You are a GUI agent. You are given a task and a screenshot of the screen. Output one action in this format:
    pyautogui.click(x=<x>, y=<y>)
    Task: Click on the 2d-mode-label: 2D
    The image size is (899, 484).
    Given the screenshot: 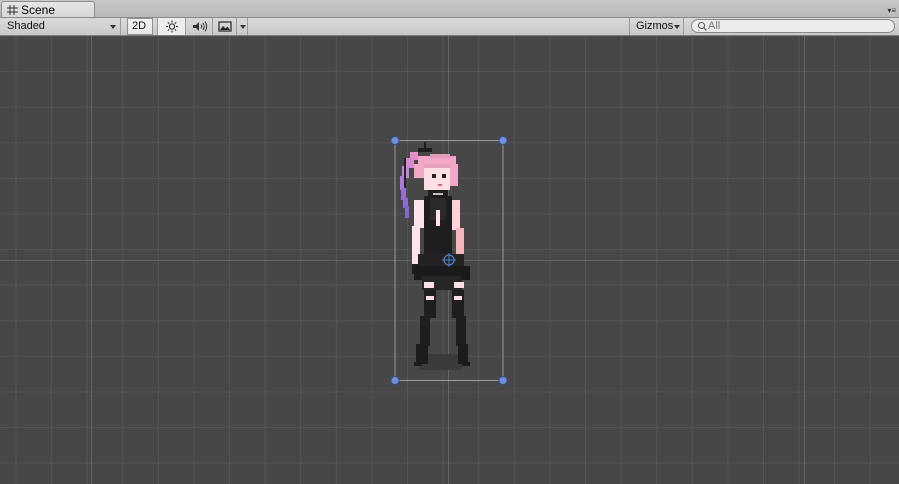 What is the action you would take?
    pyautogui.click(x=139, y=26)
    